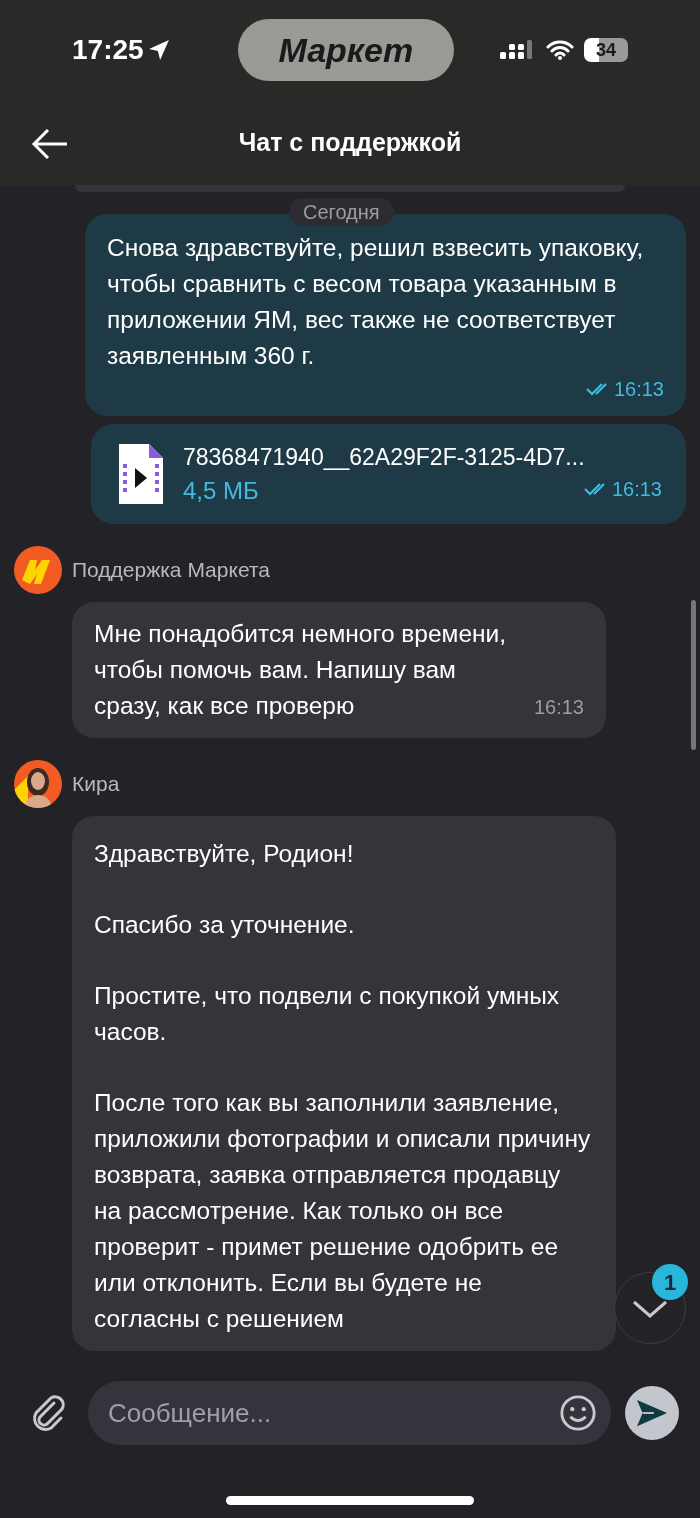 The image size is (700, 1518). I want to click on wifi-icon, so click(560, 50).